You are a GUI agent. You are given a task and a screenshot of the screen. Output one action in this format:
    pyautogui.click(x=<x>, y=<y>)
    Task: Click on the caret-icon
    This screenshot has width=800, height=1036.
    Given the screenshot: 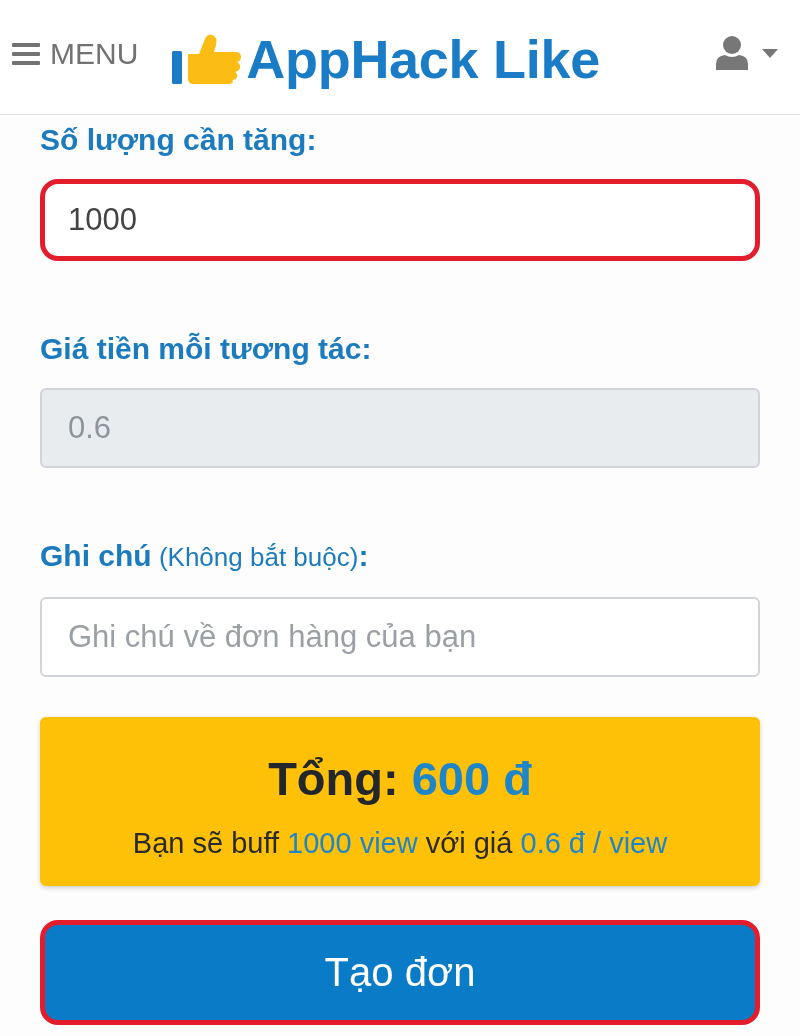 What is the action you would take?
    pyautogui.click(x=770, y=53)
    